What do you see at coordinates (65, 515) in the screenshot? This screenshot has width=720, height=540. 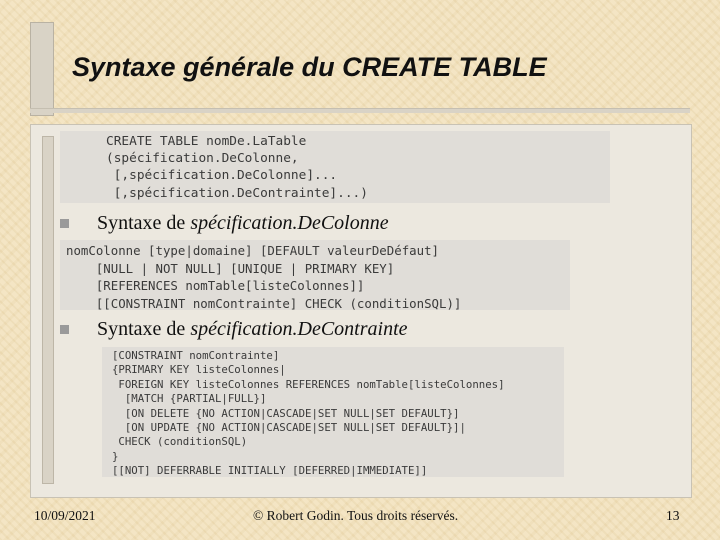 I see `footer-date: 10/09/2021` at bounding box center [65, 515].